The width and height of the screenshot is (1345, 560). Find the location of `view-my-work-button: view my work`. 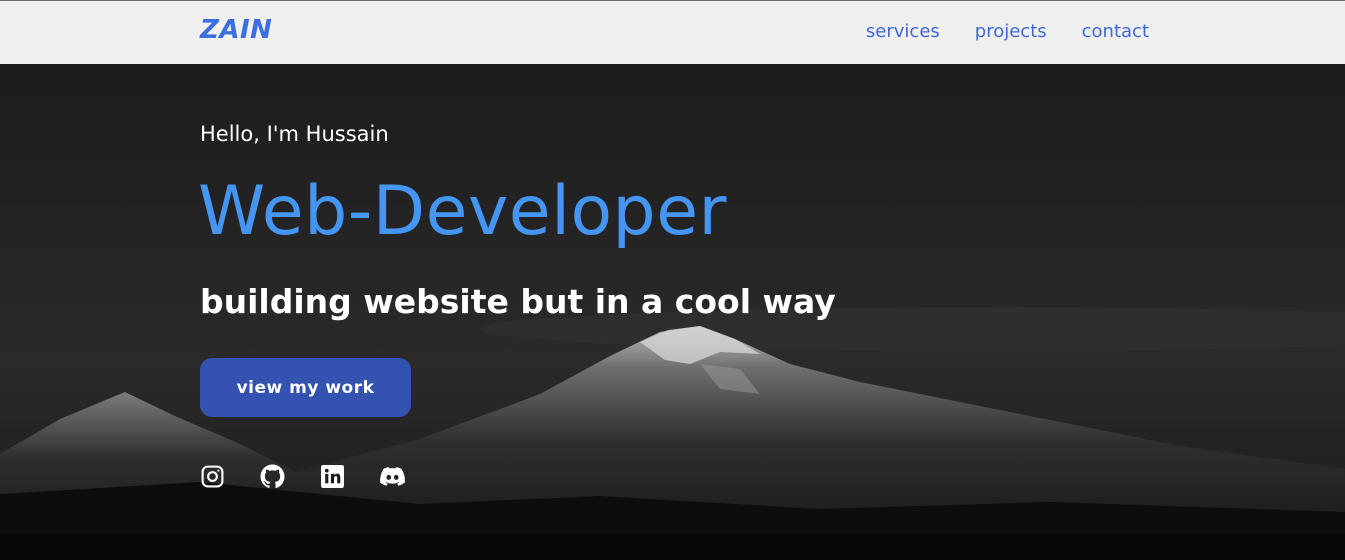

view-my-work-button: view my work is located at coordinates (305, 387).